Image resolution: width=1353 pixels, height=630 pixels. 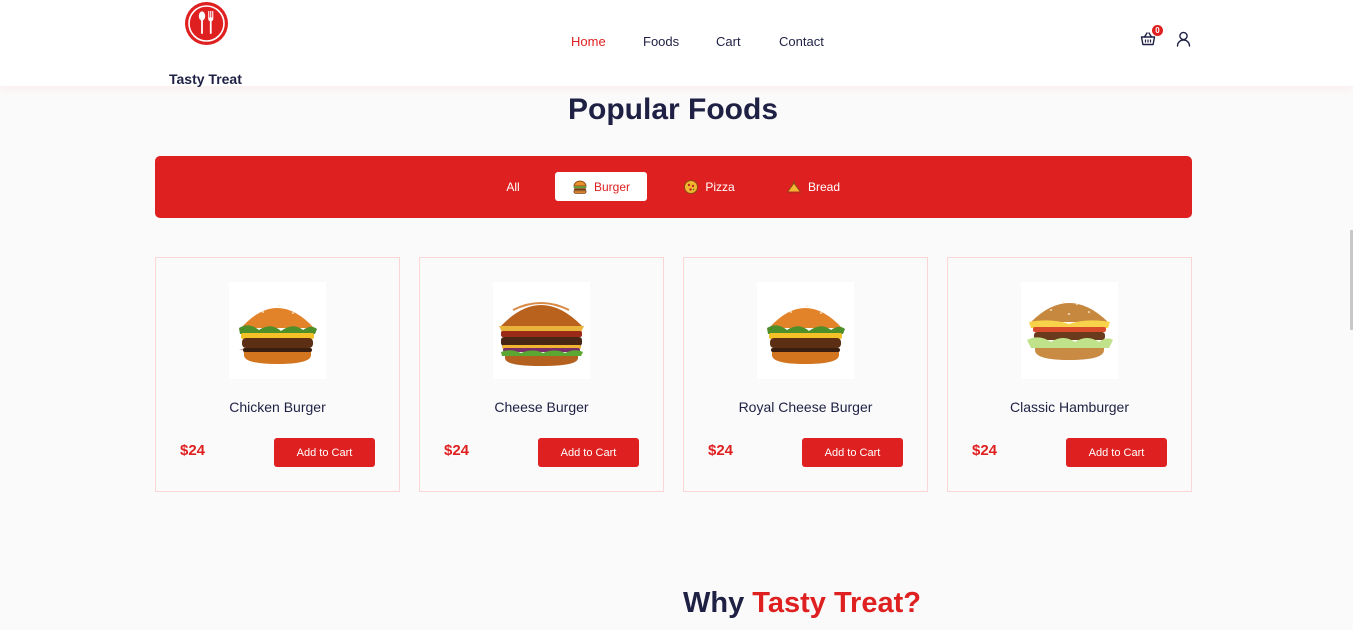 I want to click on product-name: Royal Cheese Burger, so click(x=805, y=407).